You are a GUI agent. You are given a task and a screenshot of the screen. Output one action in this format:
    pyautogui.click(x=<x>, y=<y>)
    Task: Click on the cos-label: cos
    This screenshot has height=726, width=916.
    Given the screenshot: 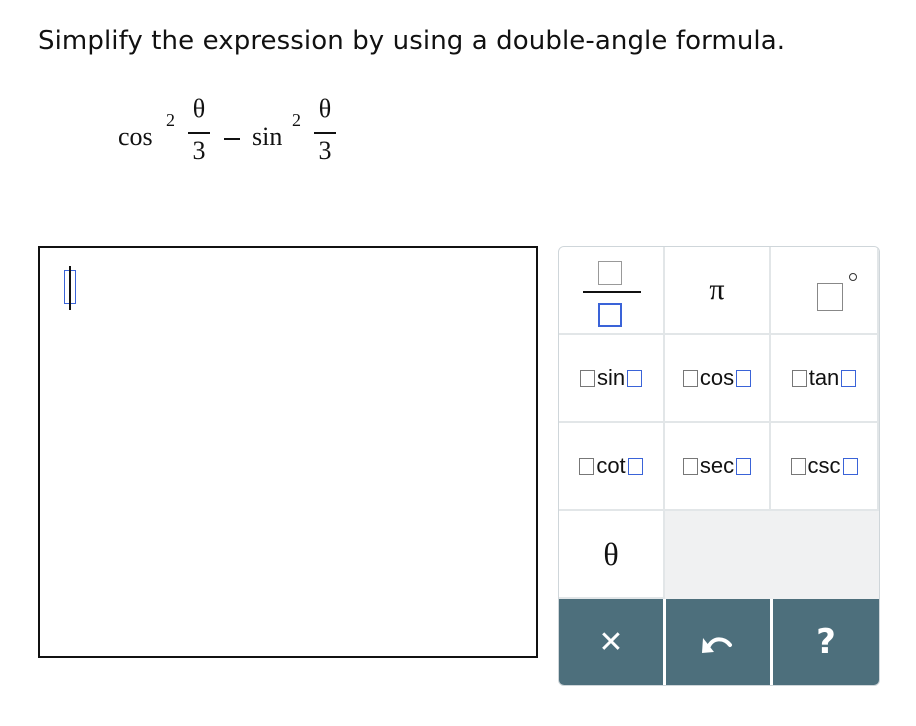 What is the action you would take?
    pyautogui.click(x=717, y=377)
    